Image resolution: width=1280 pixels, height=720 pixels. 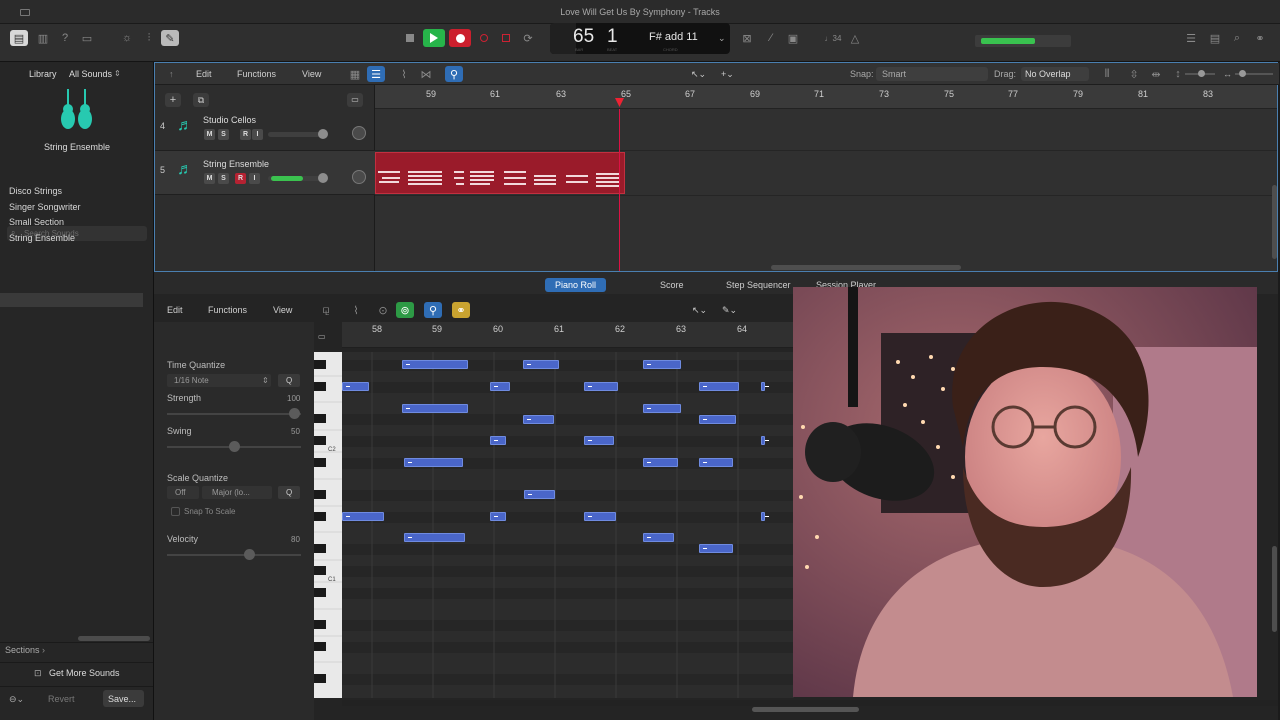 I want to click on editor-horizontal-scrollbar, so click(x=805, y=709).